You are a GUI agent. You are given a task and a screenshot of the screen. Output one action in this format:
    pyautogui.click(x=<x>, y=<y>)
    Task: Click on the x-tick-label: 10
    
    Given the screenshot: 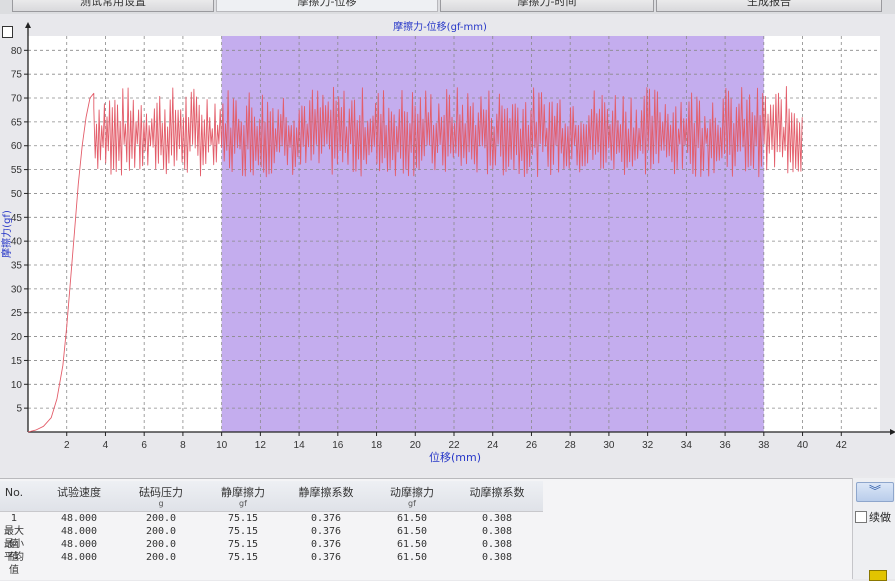 What is the action you would take?
    pyautogui.click(x=222, y=445)
    